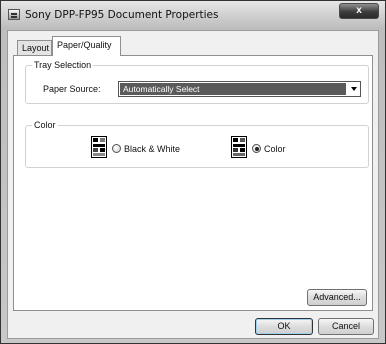 The width and height of the screenshot is (386, 344). Describe the element at coordinates (34, 47) in the screenshot. I see `tab-layout: Layout` at that location.